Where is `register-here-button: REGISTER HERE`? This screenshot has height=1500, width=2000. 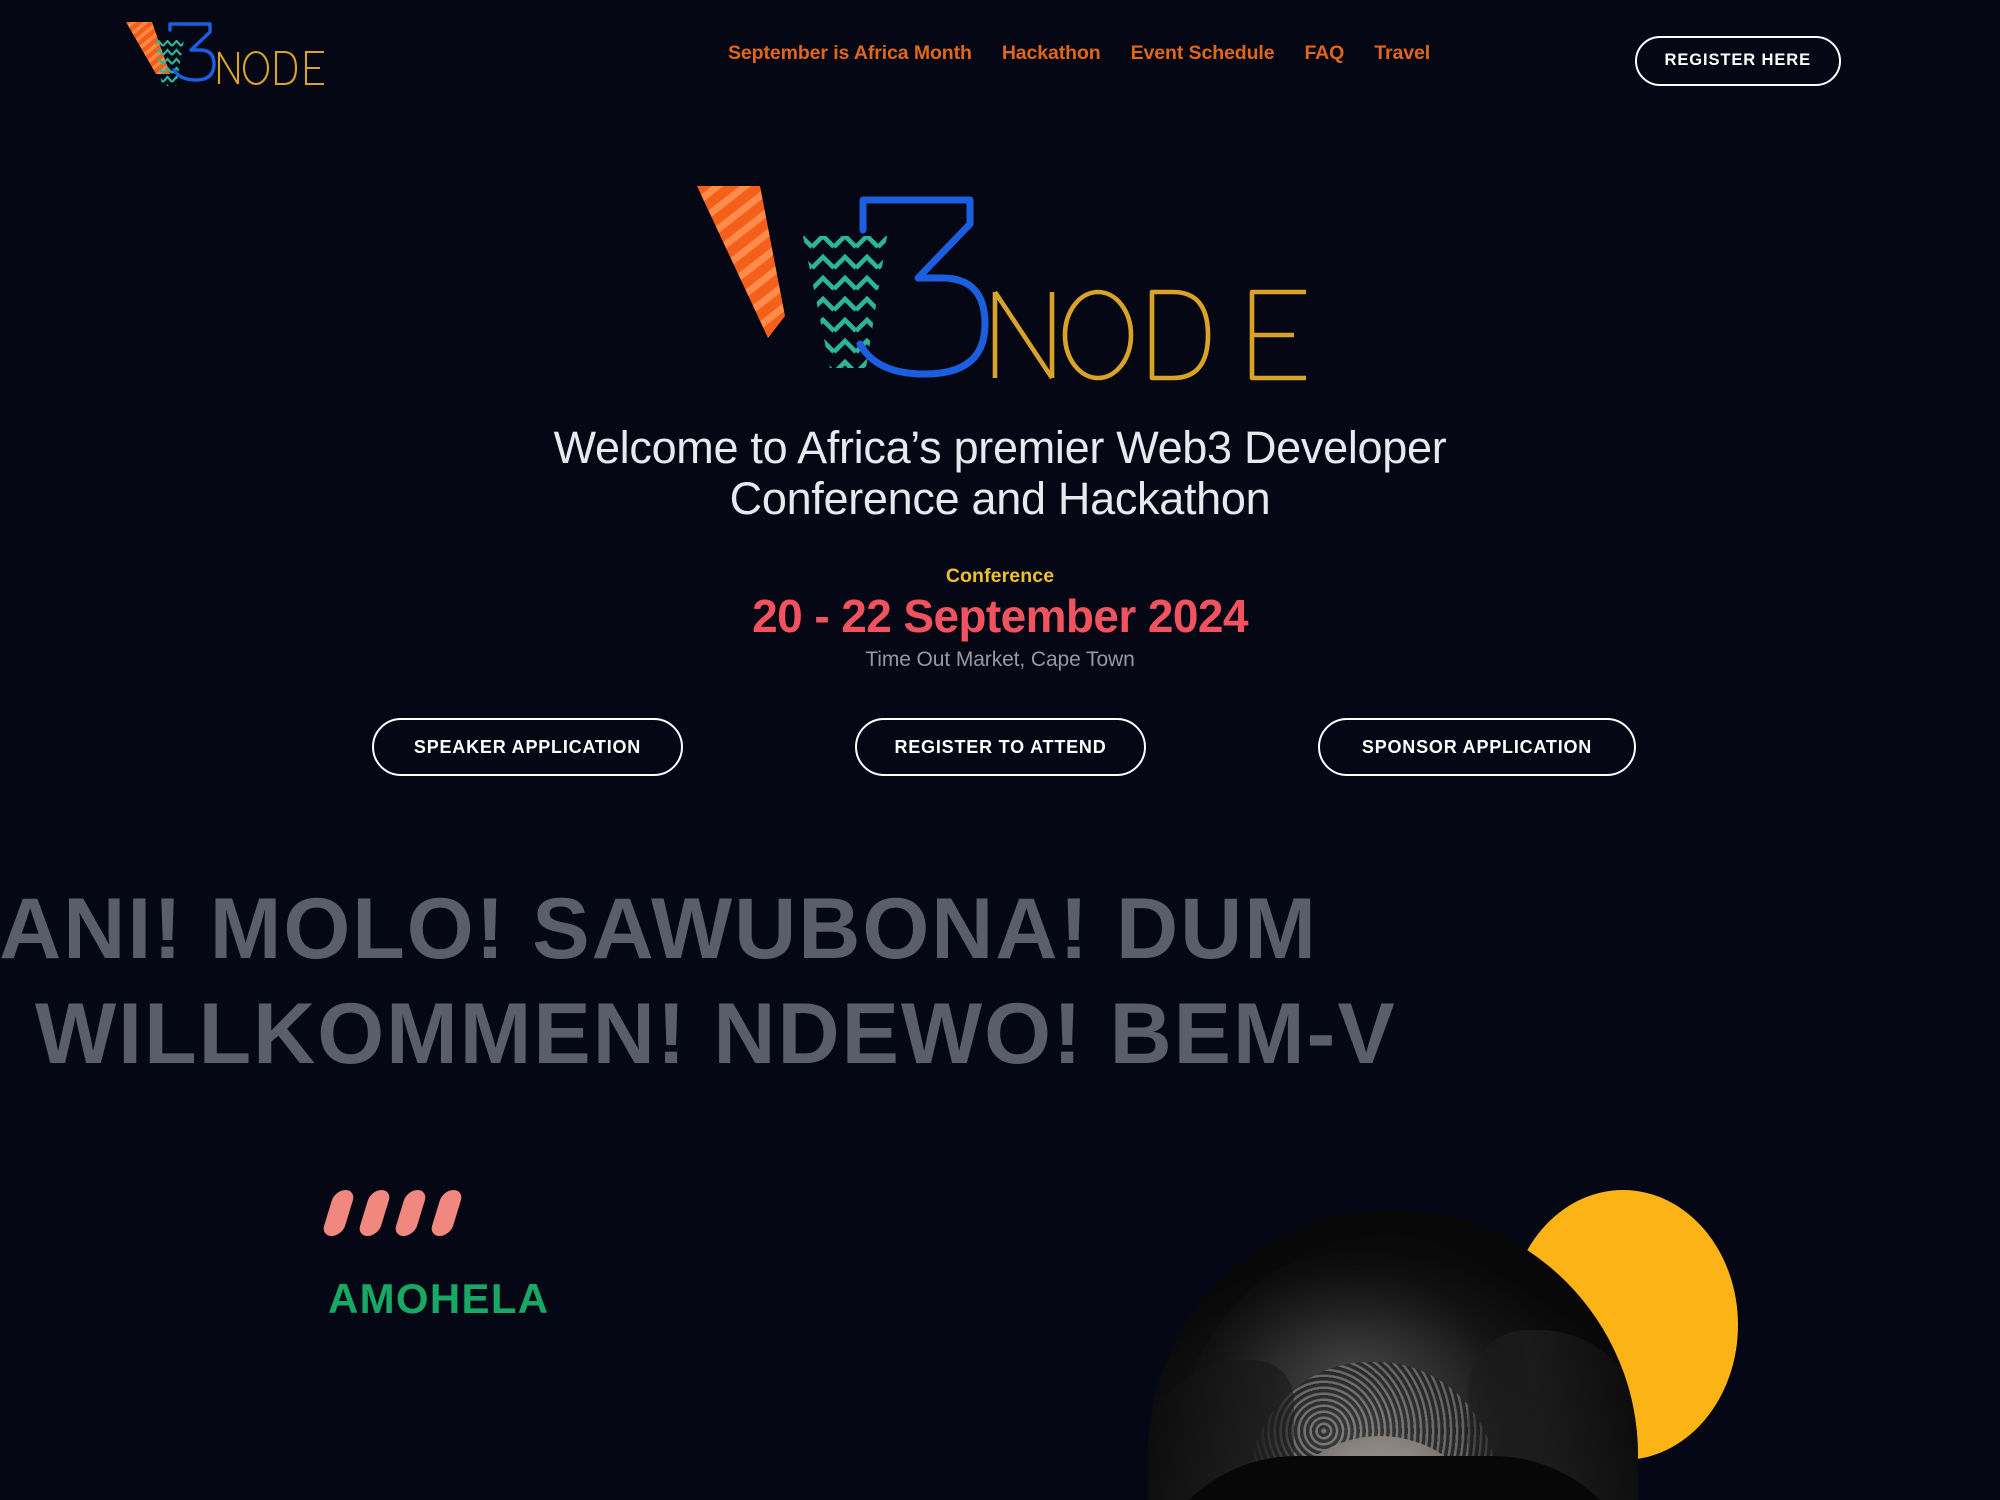 register-here-button: REGISTER HERE is located at coordinates (1737, 61).